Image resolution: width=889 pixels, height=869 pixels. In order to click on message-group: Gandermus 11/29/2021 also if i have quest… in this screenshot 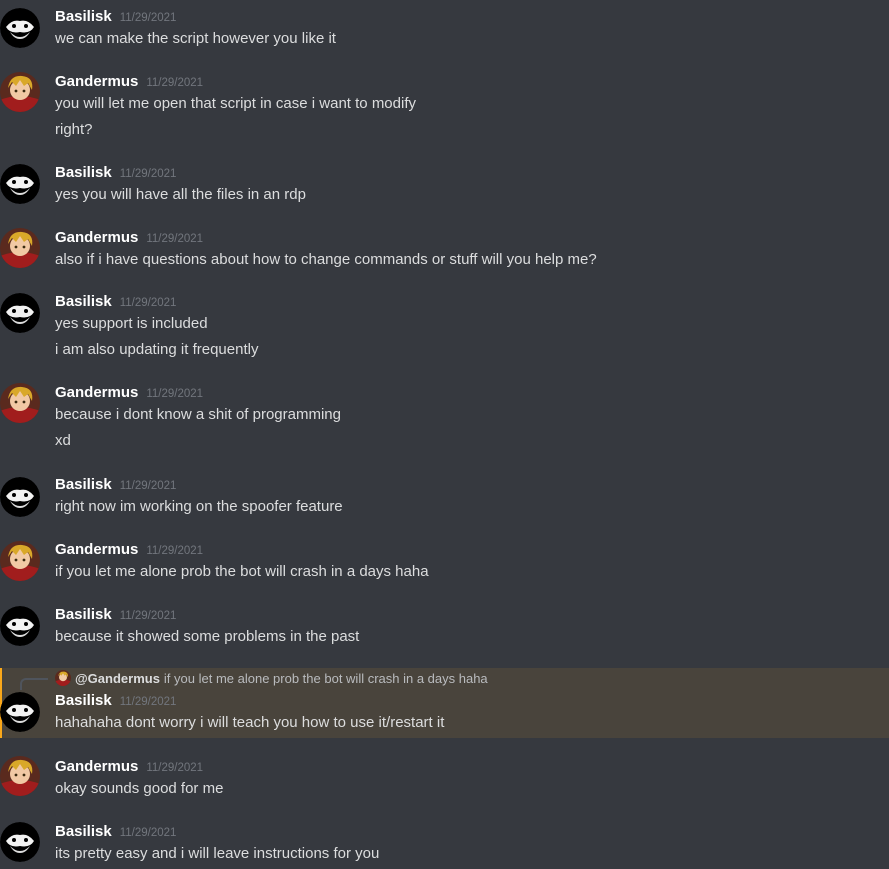, I will do `click(444, 254)`.